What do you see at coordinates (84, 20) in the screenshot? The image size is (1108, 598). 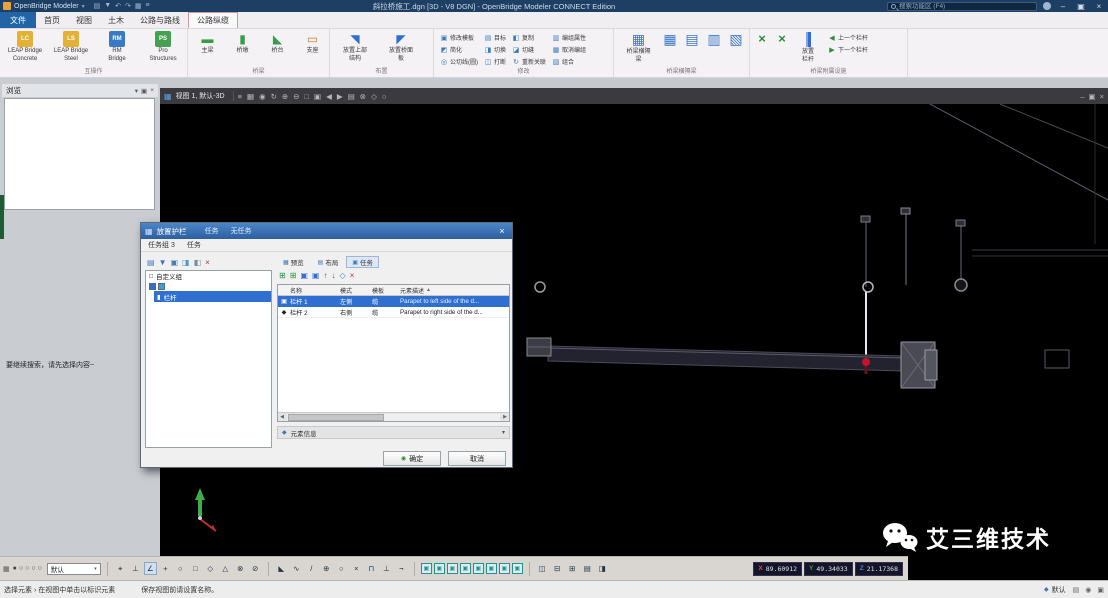 I see `tab-view: 视图` at bounding box center [84, 20].